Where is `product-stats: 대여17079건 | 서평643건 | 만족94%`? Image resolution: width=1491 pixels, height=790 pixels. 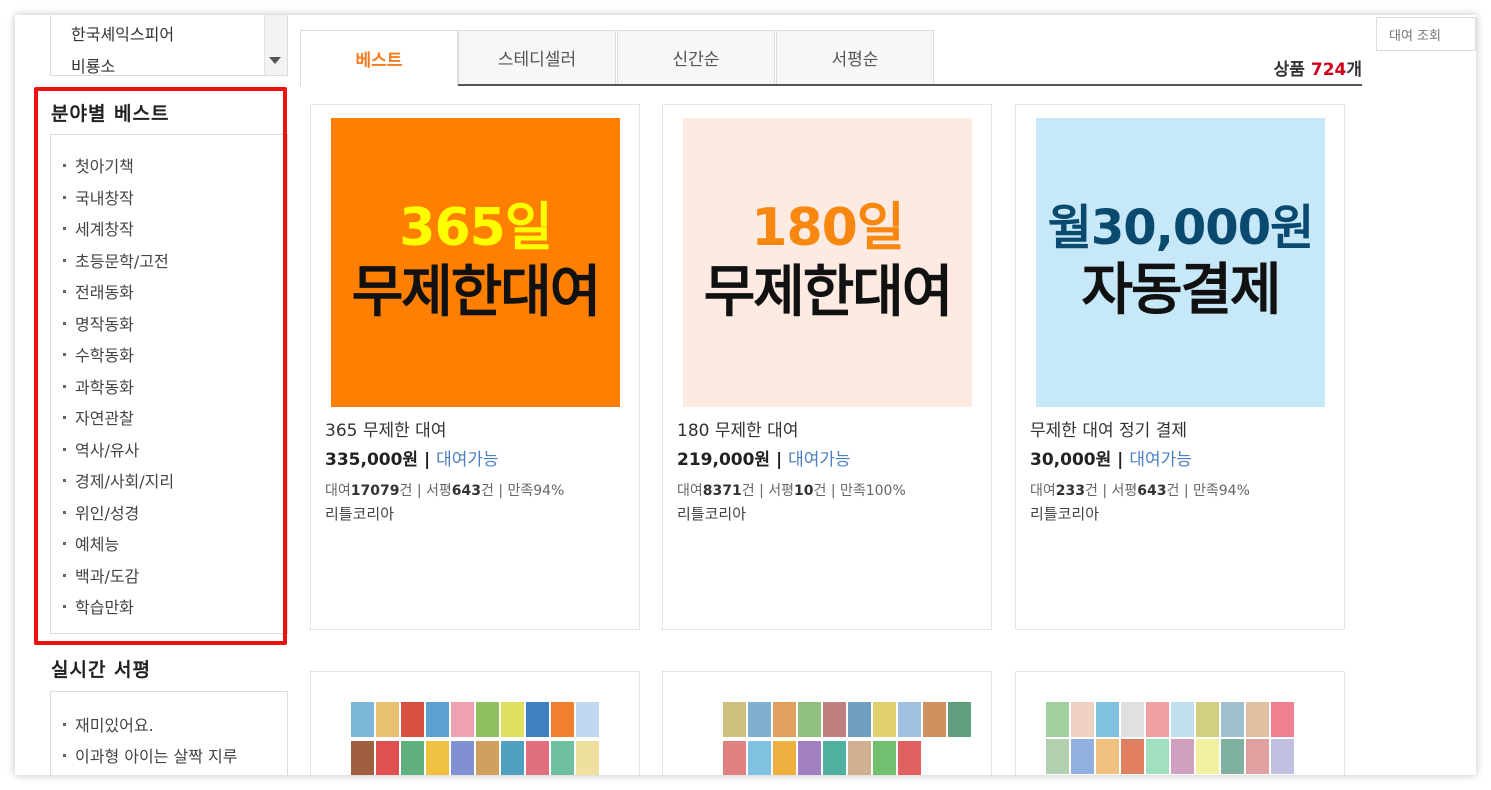 product-stats: 대여17079건 | 서평643건 | 만족94% is located at coordinates (445, 491).